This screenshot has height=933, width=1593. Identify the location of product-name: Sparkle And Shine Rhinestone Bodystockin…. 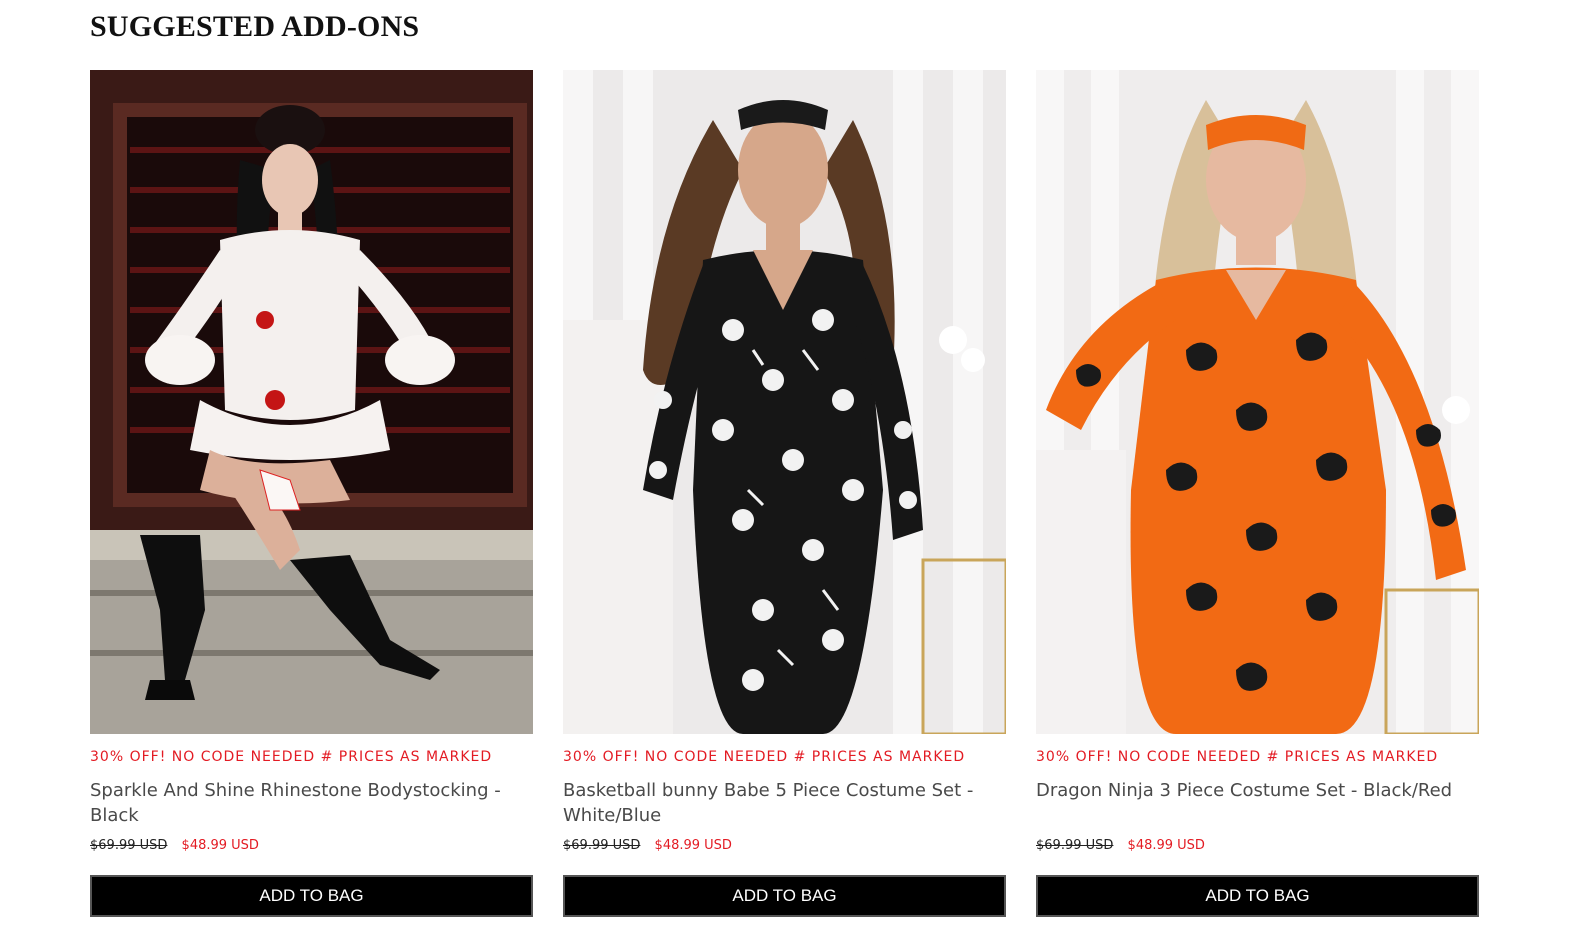
(305, 803).